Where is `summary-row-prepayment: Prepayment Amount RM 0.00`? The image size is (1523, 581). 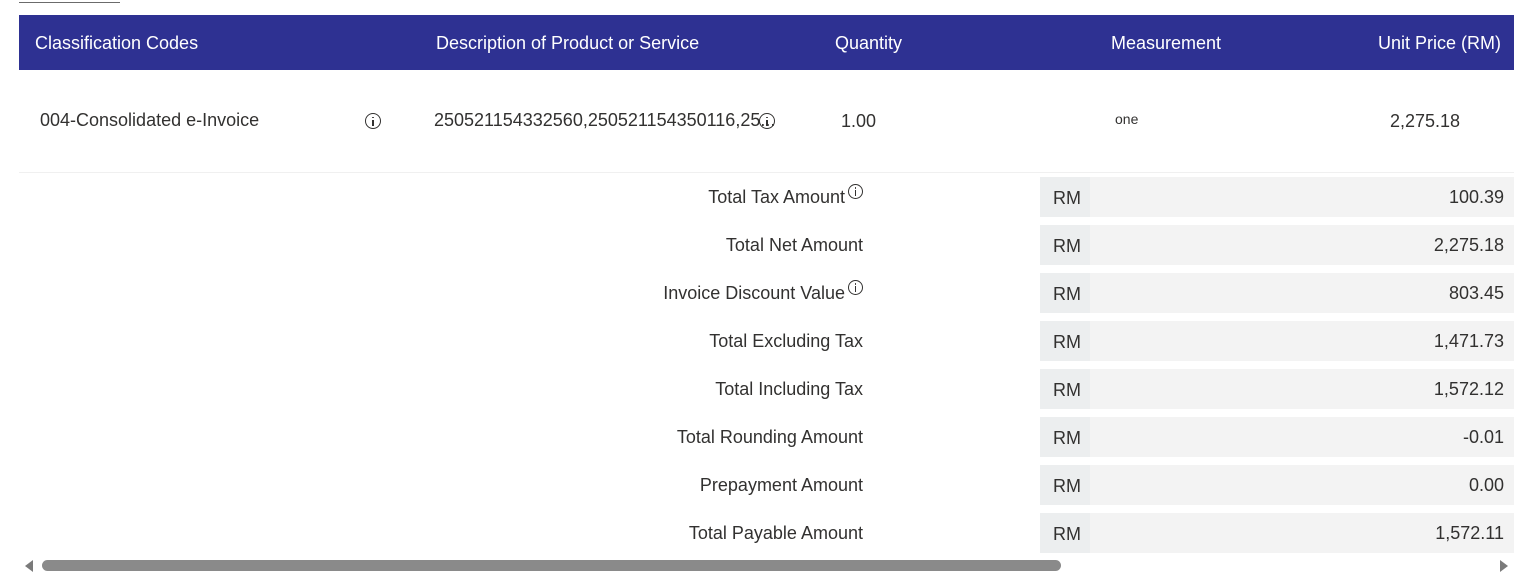 summary-row-prepayment: Prepayment Amount RM 0.00 is located at coordinates (761, 485).